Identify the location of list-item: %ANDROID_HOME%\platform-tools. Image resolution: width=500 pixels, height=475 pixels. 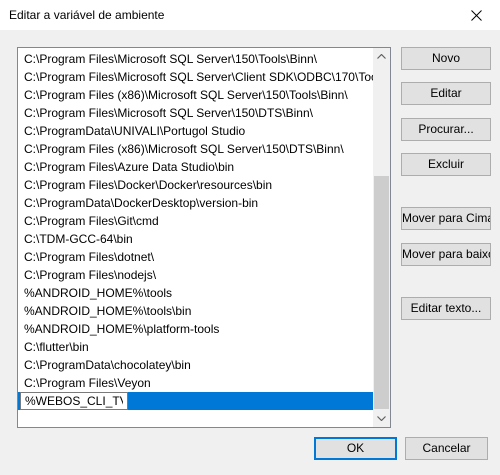
(195, 329).